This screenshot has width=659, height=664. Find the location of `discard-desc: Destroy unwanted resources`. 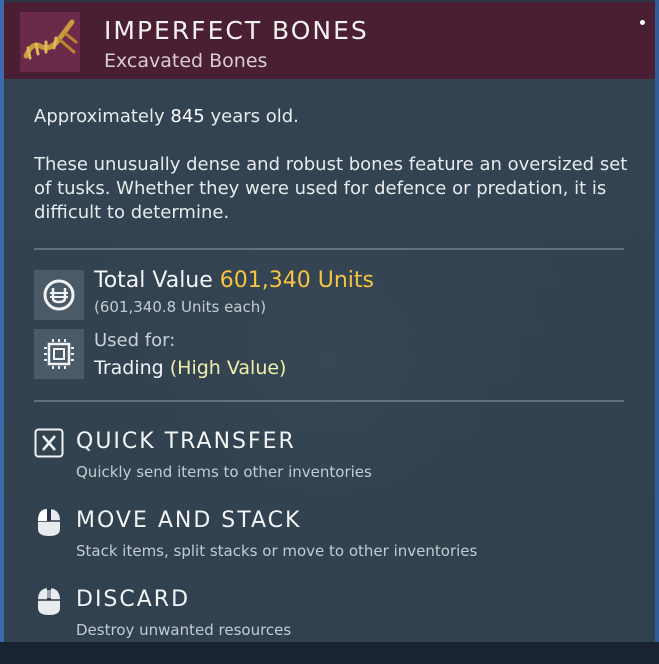

discard-desc: Destroy unwanted resources is located at coordinates (184, 630).